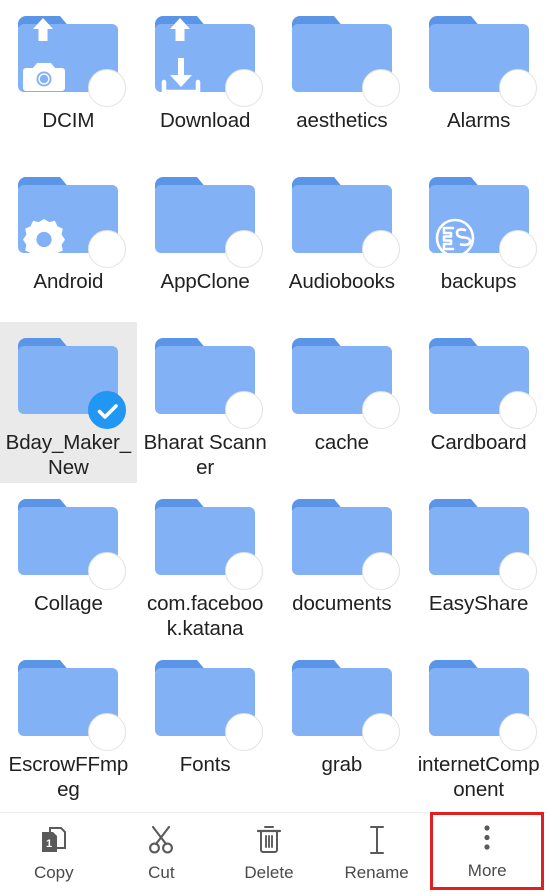  I want to click on folder-item: AppClone, so click(205, 241).